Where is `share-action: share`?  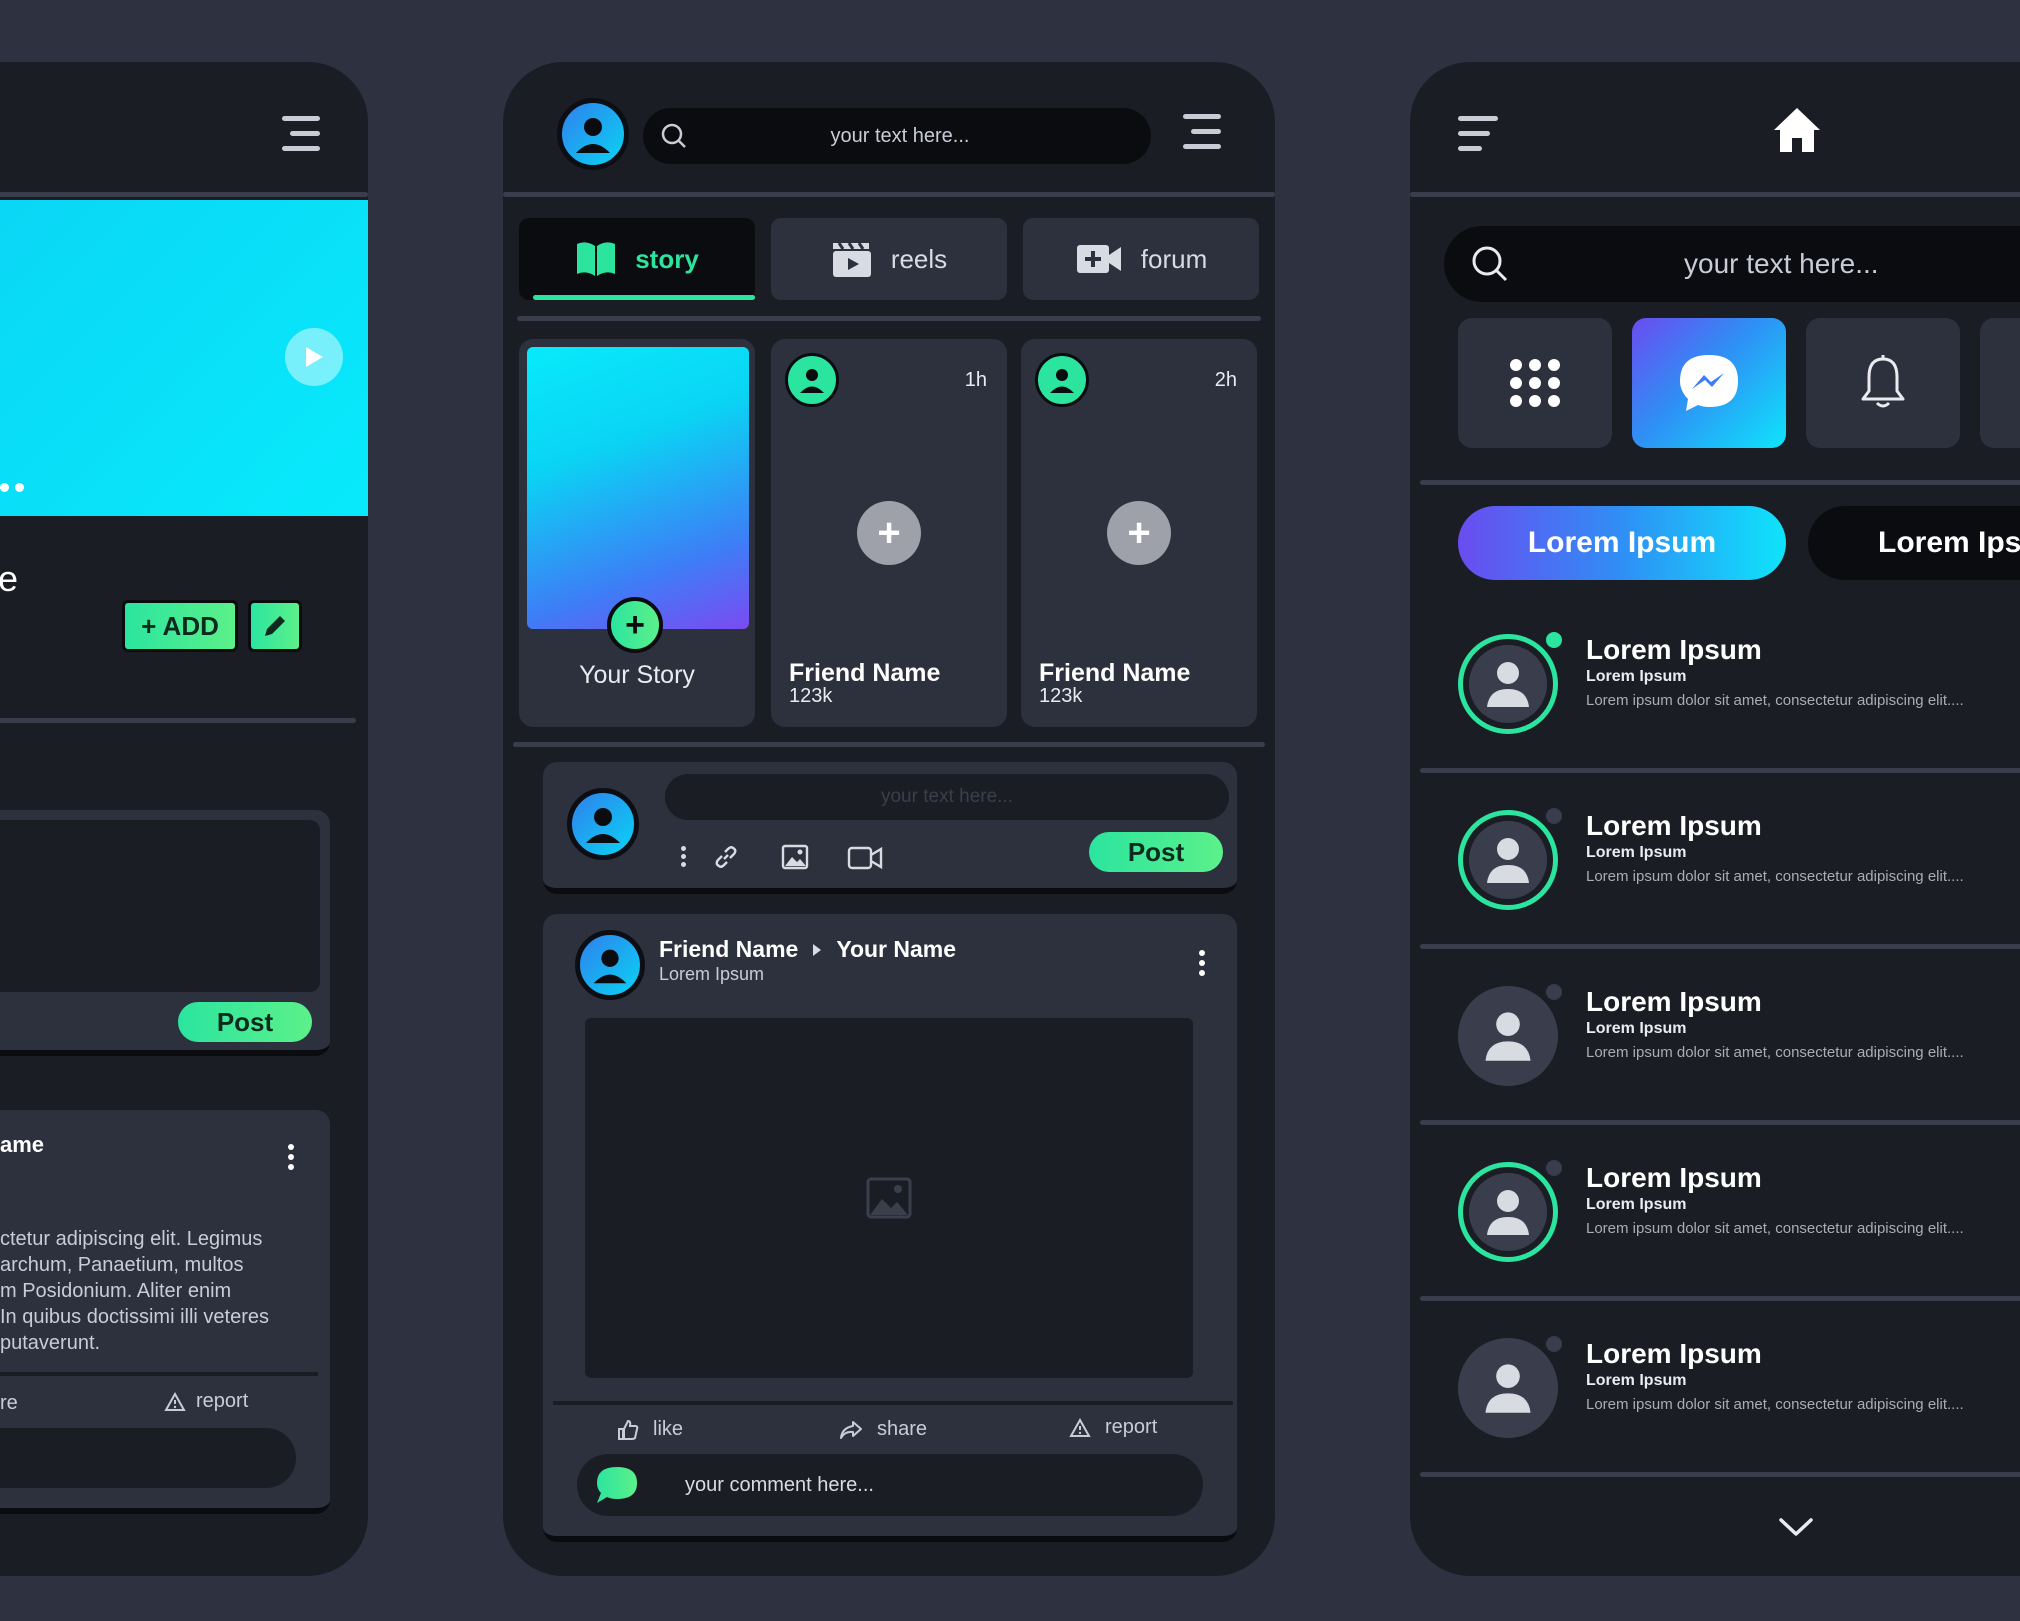 share-action: share is located at coordinates (883, 1429).